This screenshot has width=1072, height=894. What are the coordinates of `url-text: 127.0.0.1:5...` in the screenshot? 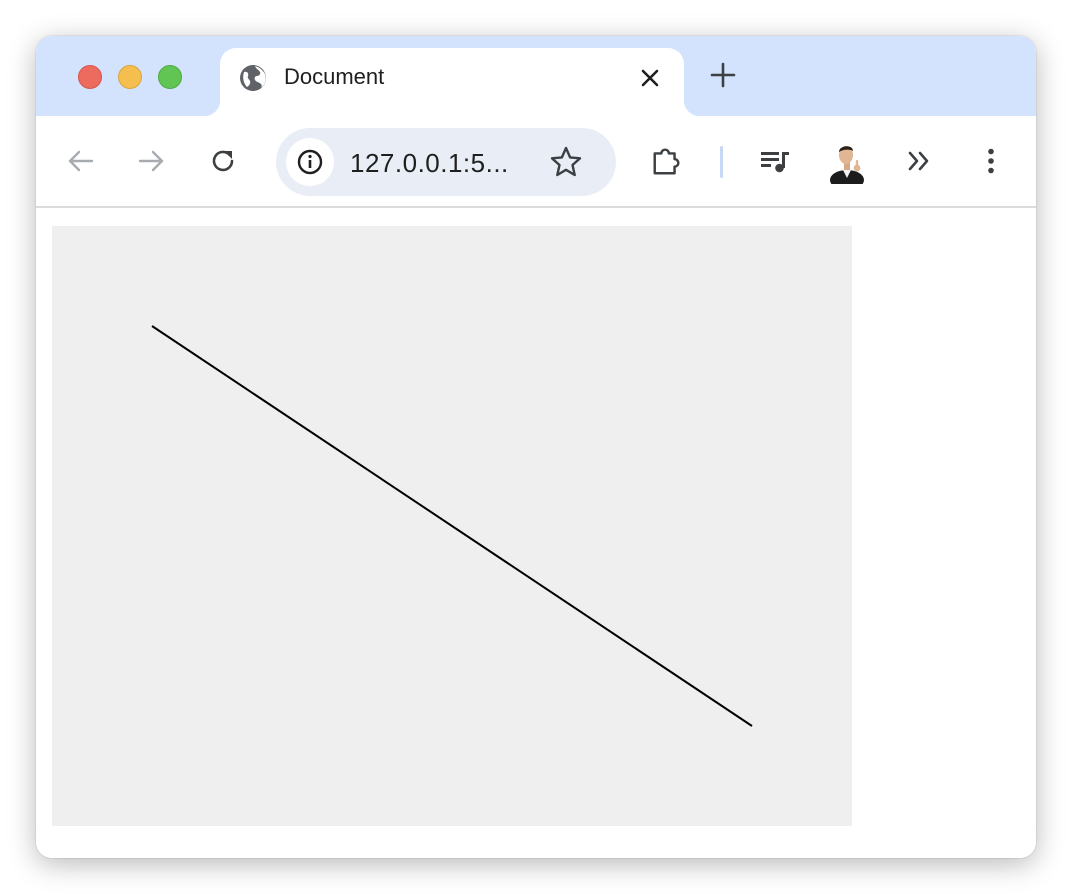 It's located at (429, 163).